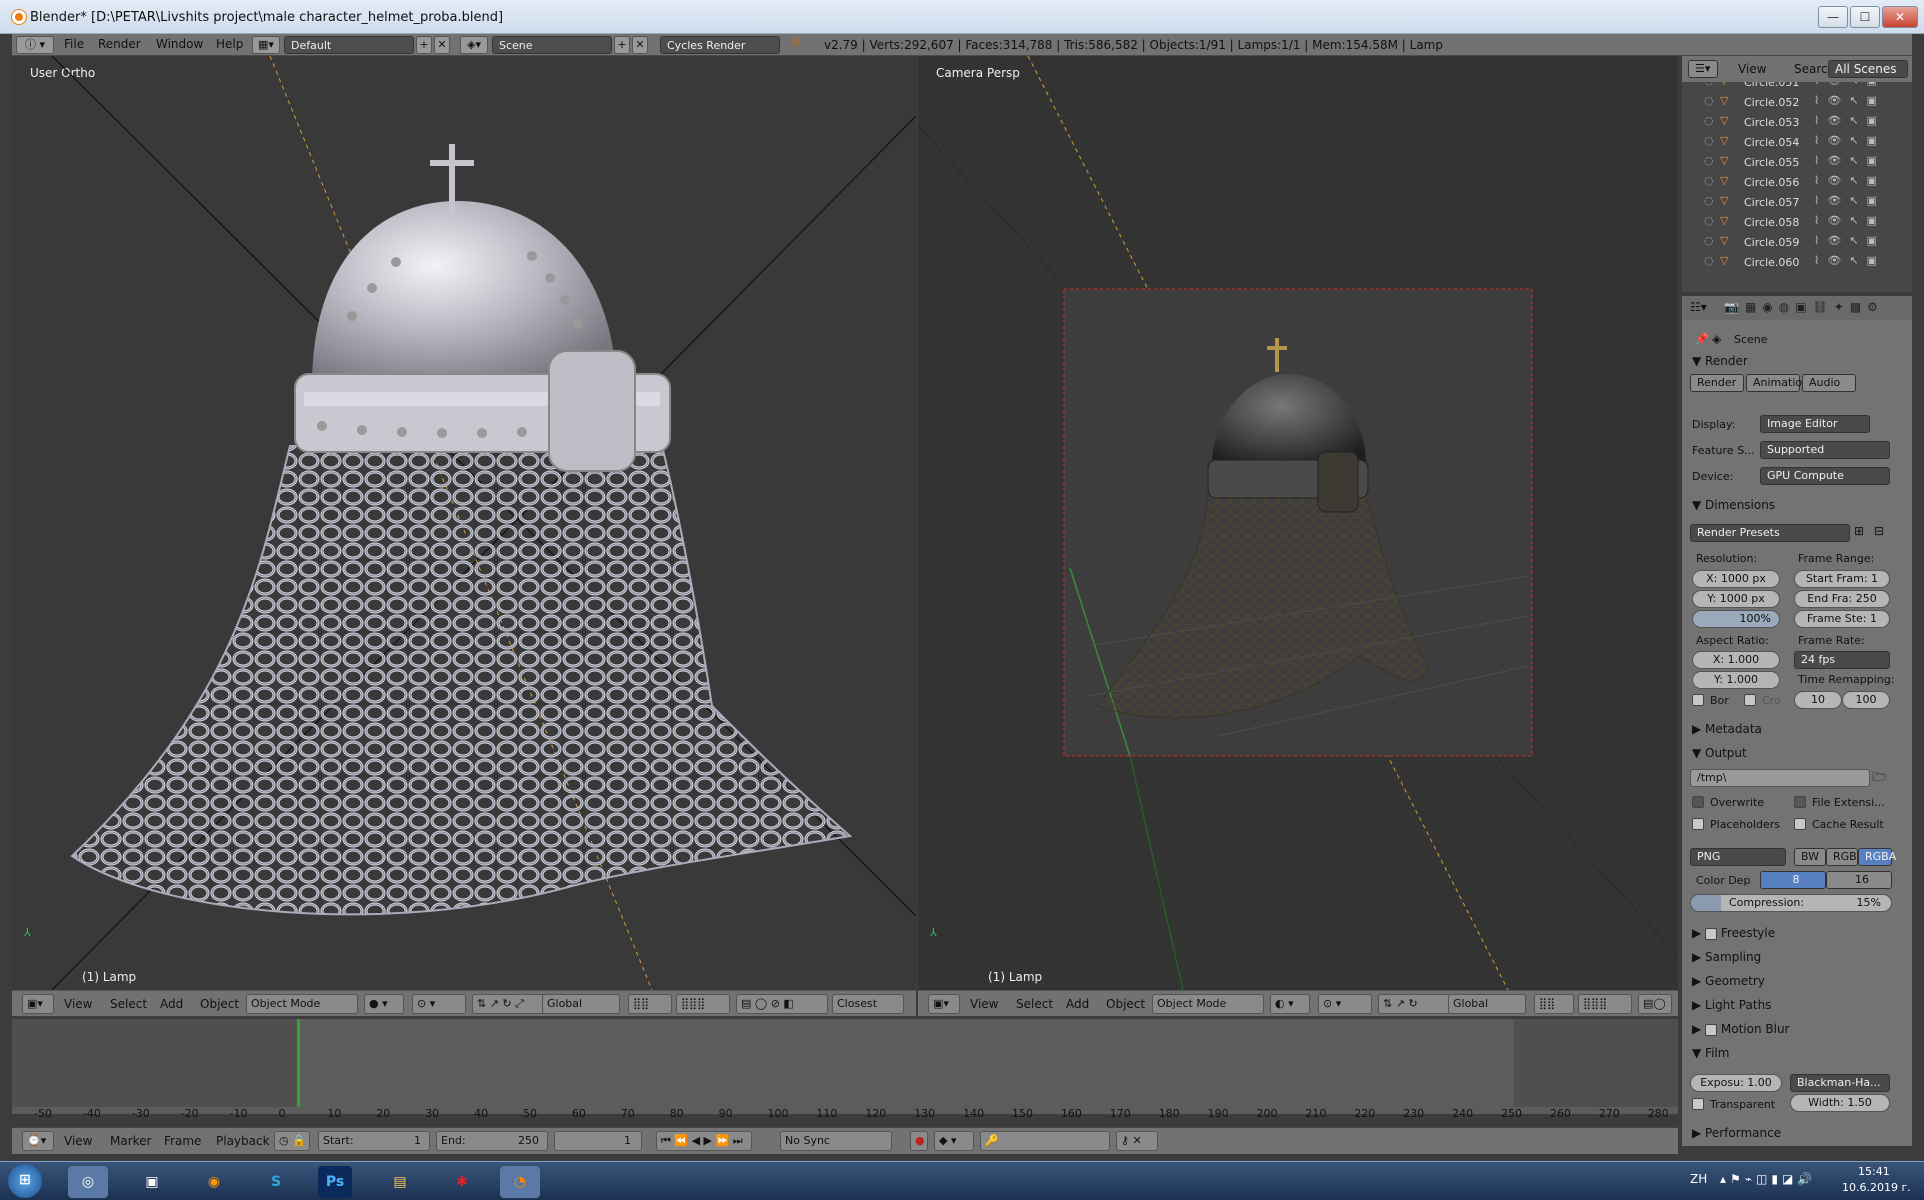  Describe the element at coordinates (782, 1004) in the screenshot. I see `render-preview-icons: ▤ ◯ ⊘ ◧` at that location.